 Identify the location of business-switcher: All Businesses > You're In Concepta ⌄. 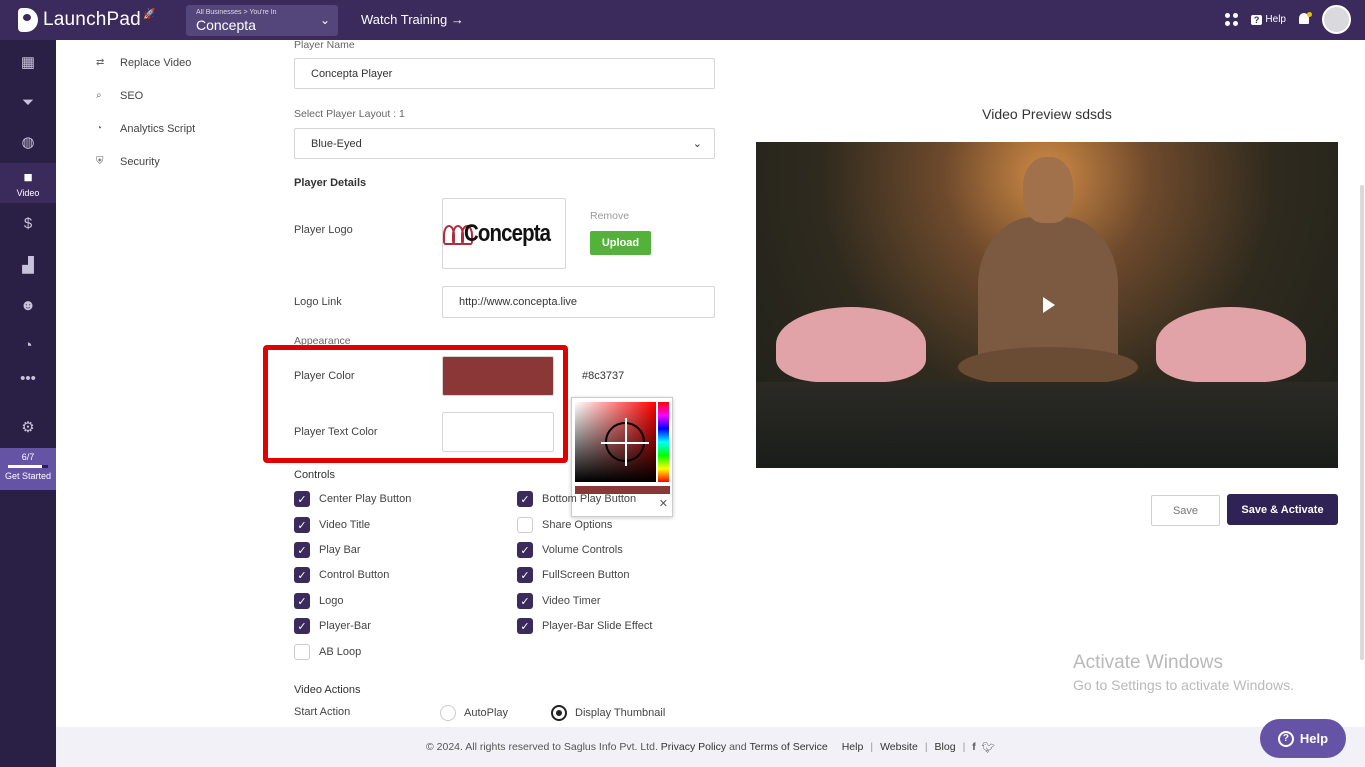
(262, 20).